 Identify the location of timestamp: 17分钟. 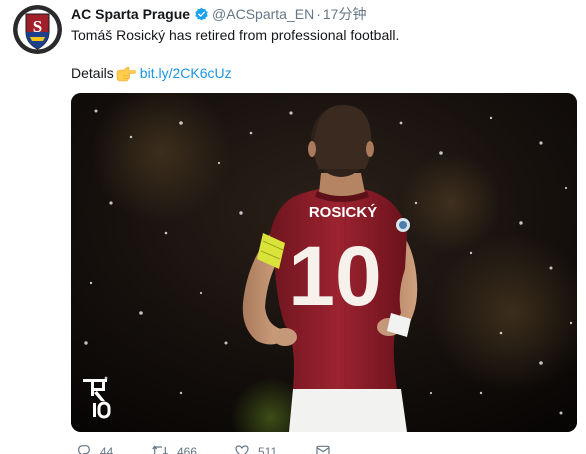
(345, 14).